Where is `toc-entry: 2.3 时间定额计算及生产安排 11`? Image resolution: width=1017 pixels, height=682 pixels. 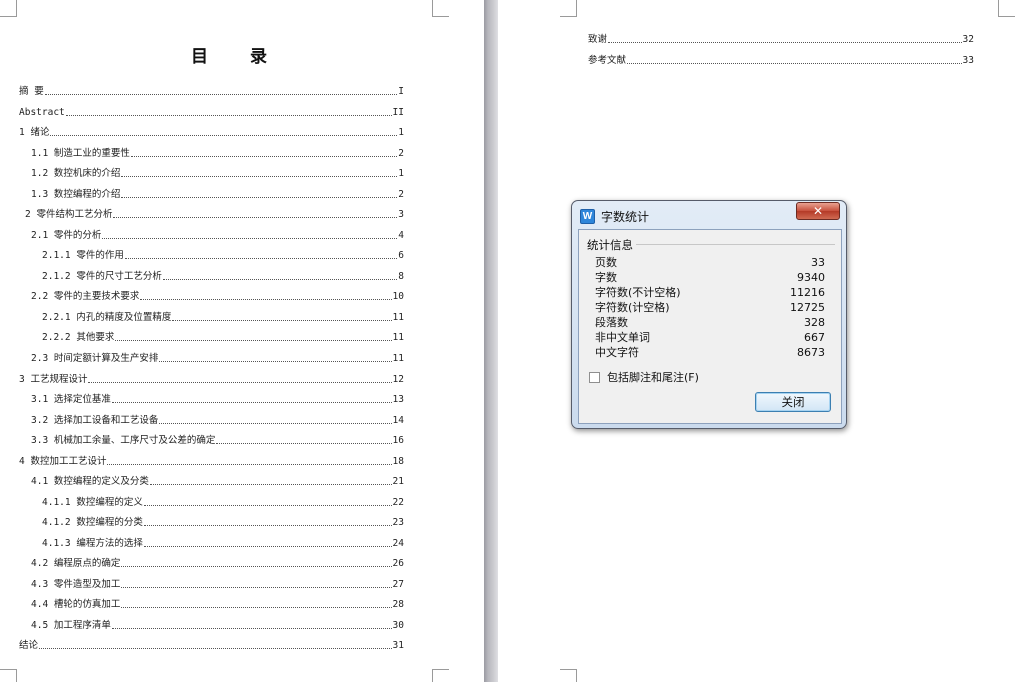 toc-entry: 2.3 时间定额计算及生产安排 11 is located at coordinates (217, 358).